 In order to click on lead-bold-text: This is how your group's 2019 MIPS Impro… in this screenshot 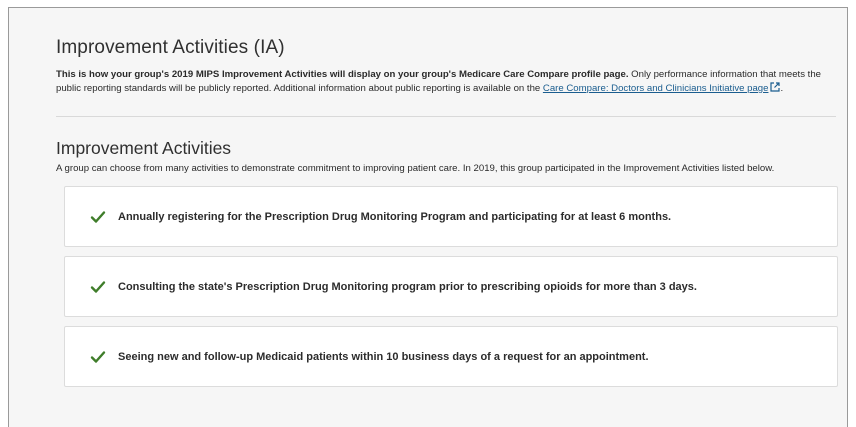, I will do `click(342, 74)`.